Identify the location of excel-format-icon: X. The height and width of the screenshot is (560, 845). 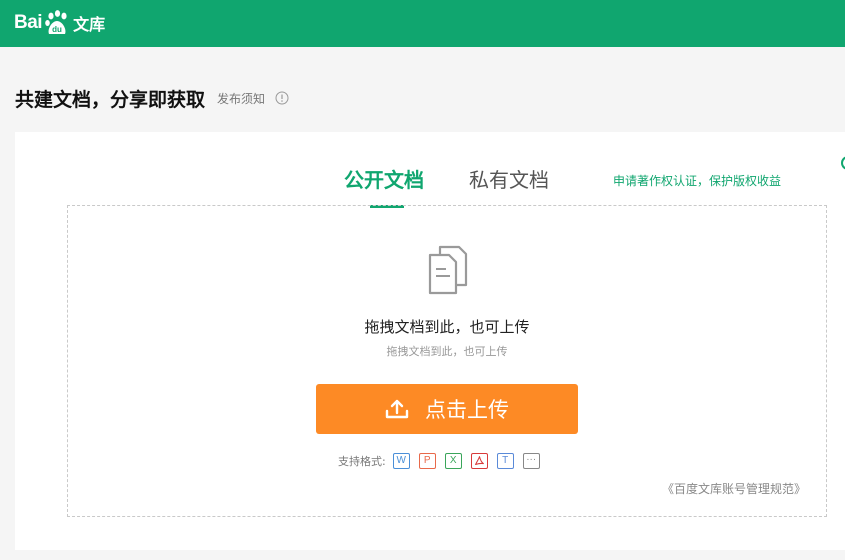
(453, 461).